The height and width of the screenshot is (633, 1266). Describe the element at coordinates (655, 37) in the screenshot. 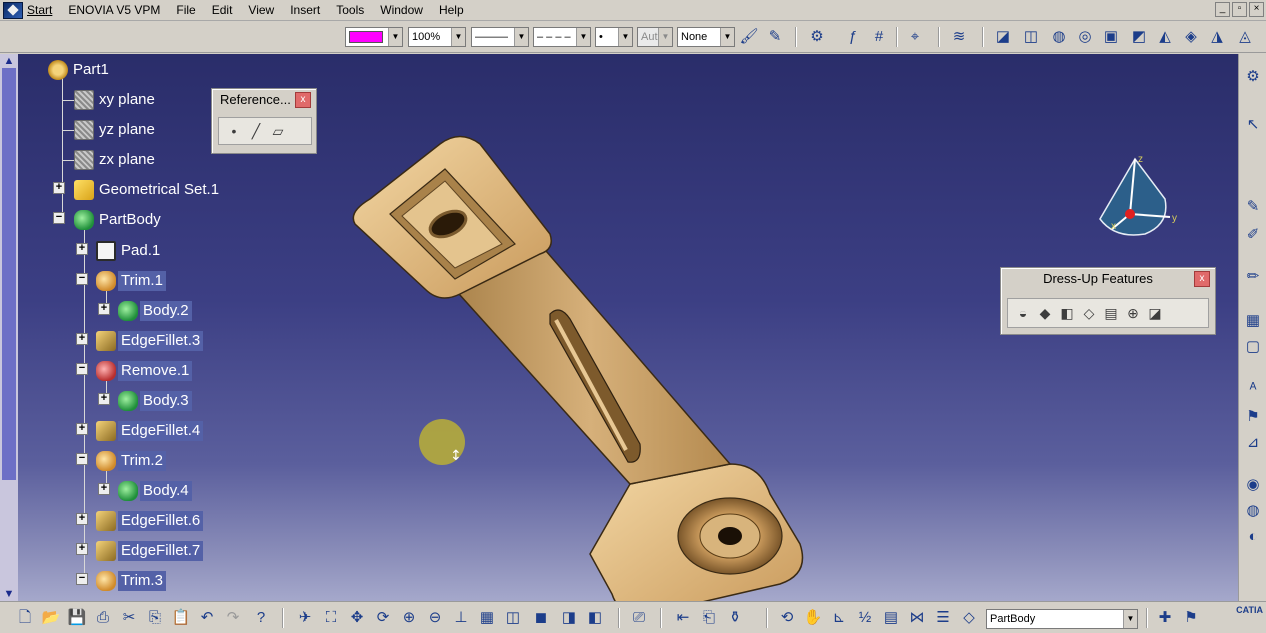

I see `render-style-combo: Aut ▼` at that location.